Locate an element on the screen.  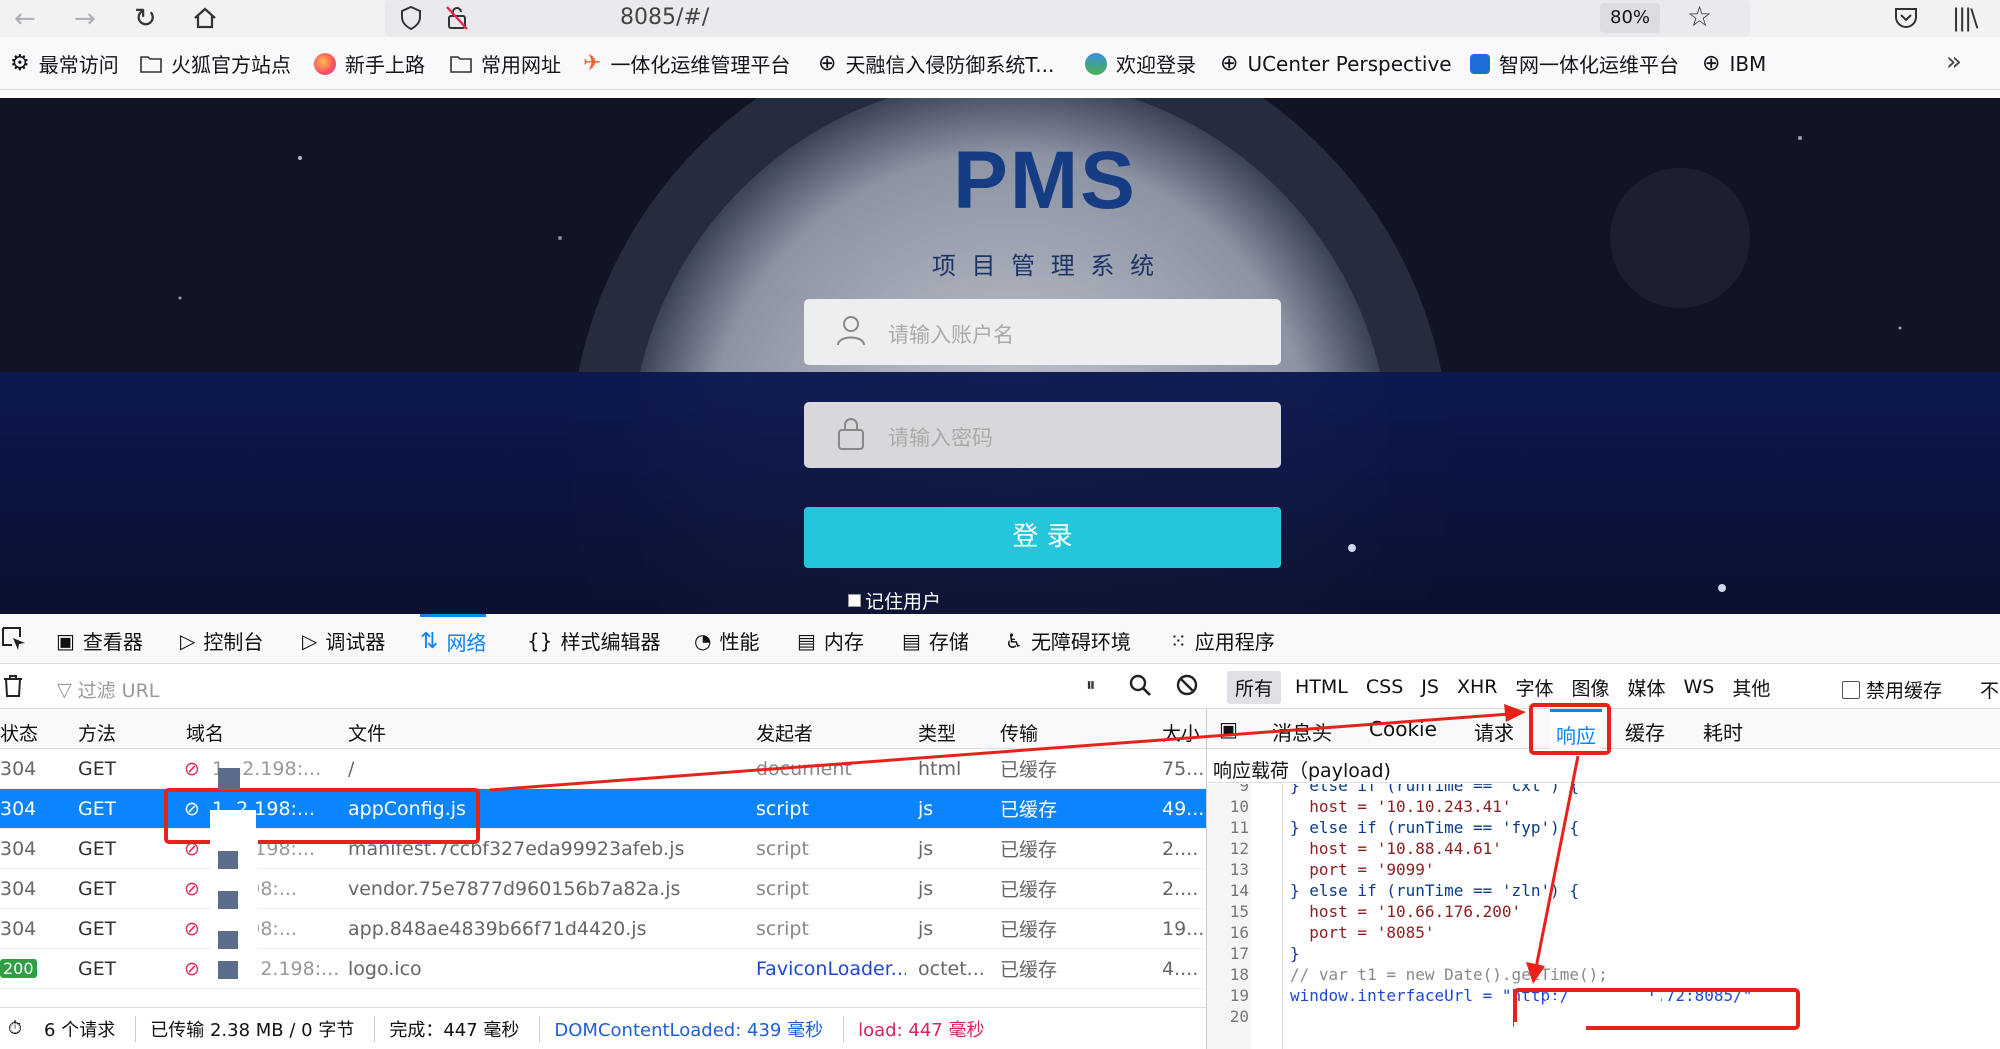
url-bar: 8085/#/ 80% ☆ is located at coordinates (1067, 18).